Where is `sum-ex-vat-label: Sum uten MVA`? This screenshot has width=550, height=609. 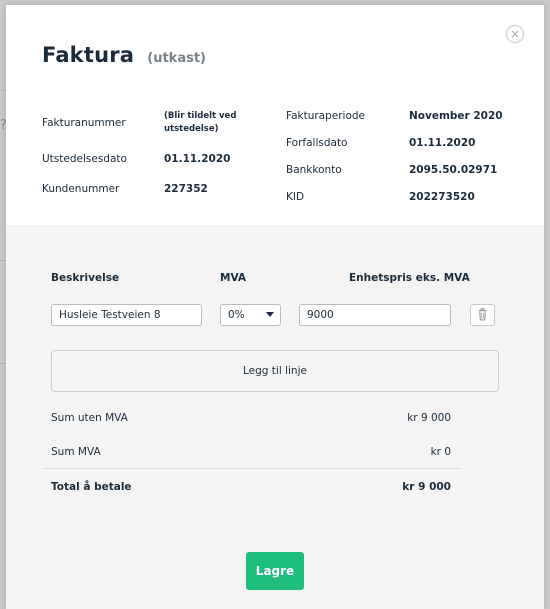 sum-ex-vat-label: Sum uten MVA is located at coordinates (89, 418).